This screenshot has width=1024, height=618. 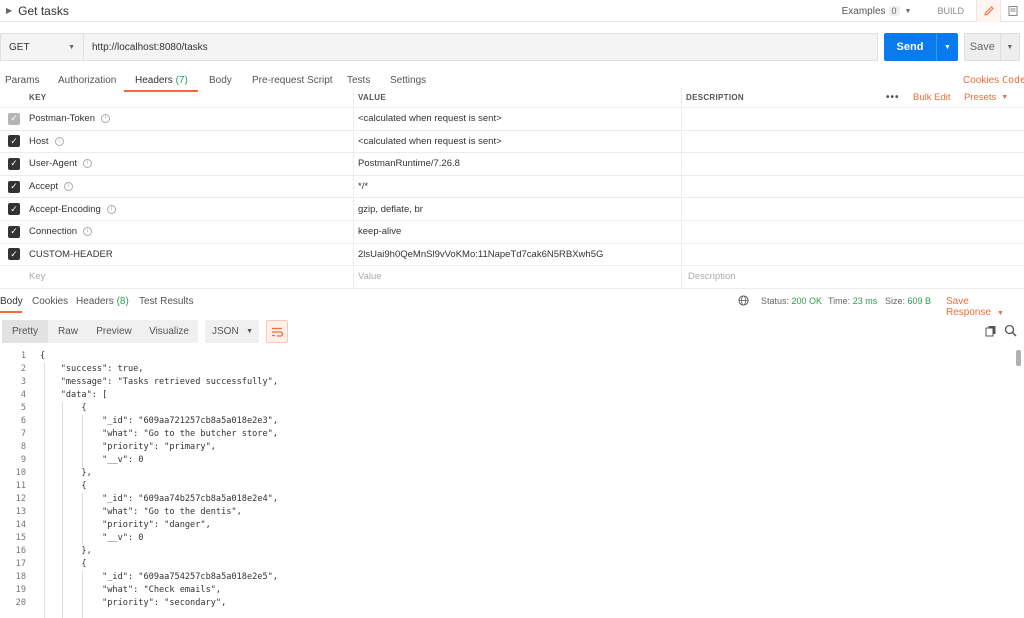 I want to click on cookies-link: Cookies, so click(x=981, y=80).